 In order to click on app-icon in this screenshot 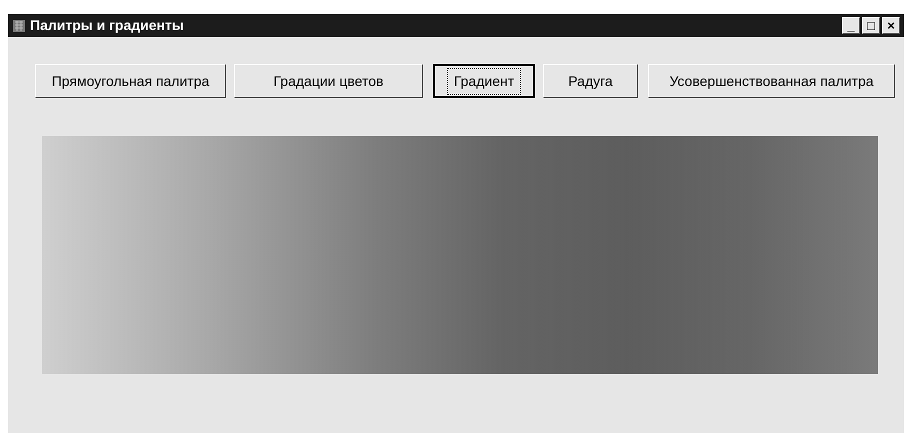, I will do `click(19, 25)`.